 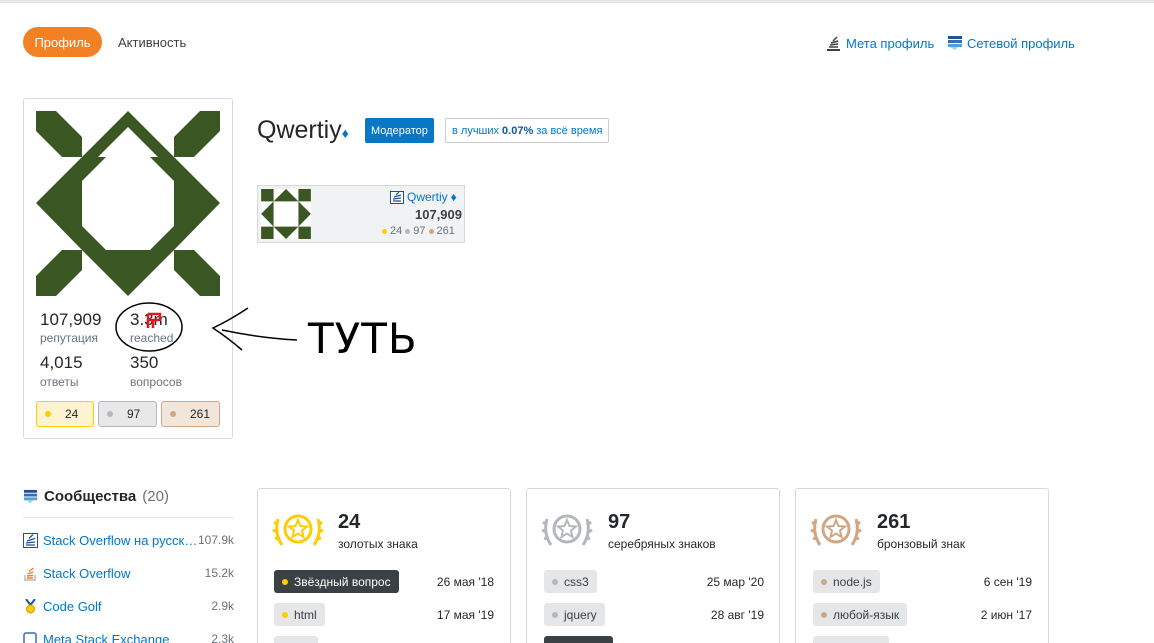 What do you see at coordinates (106, 637) in the screenshot?
I see `community-name: Meta Stack Exchange` at bounding box center [106, 637].